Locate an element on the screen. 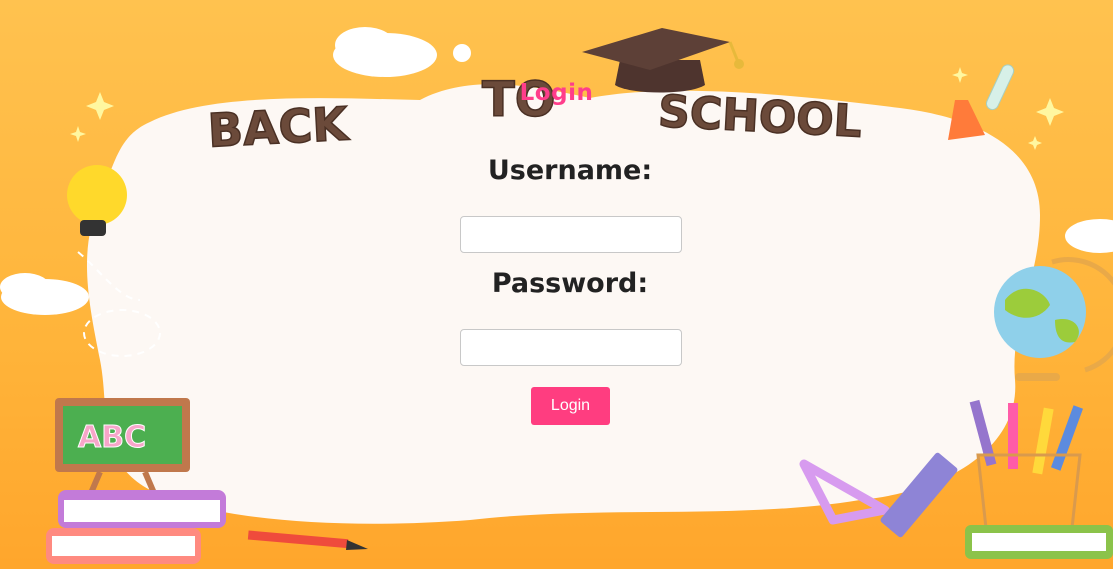 This screenshot has width=1113, height=569. login-button: Login is located at coordinates (570, 406).